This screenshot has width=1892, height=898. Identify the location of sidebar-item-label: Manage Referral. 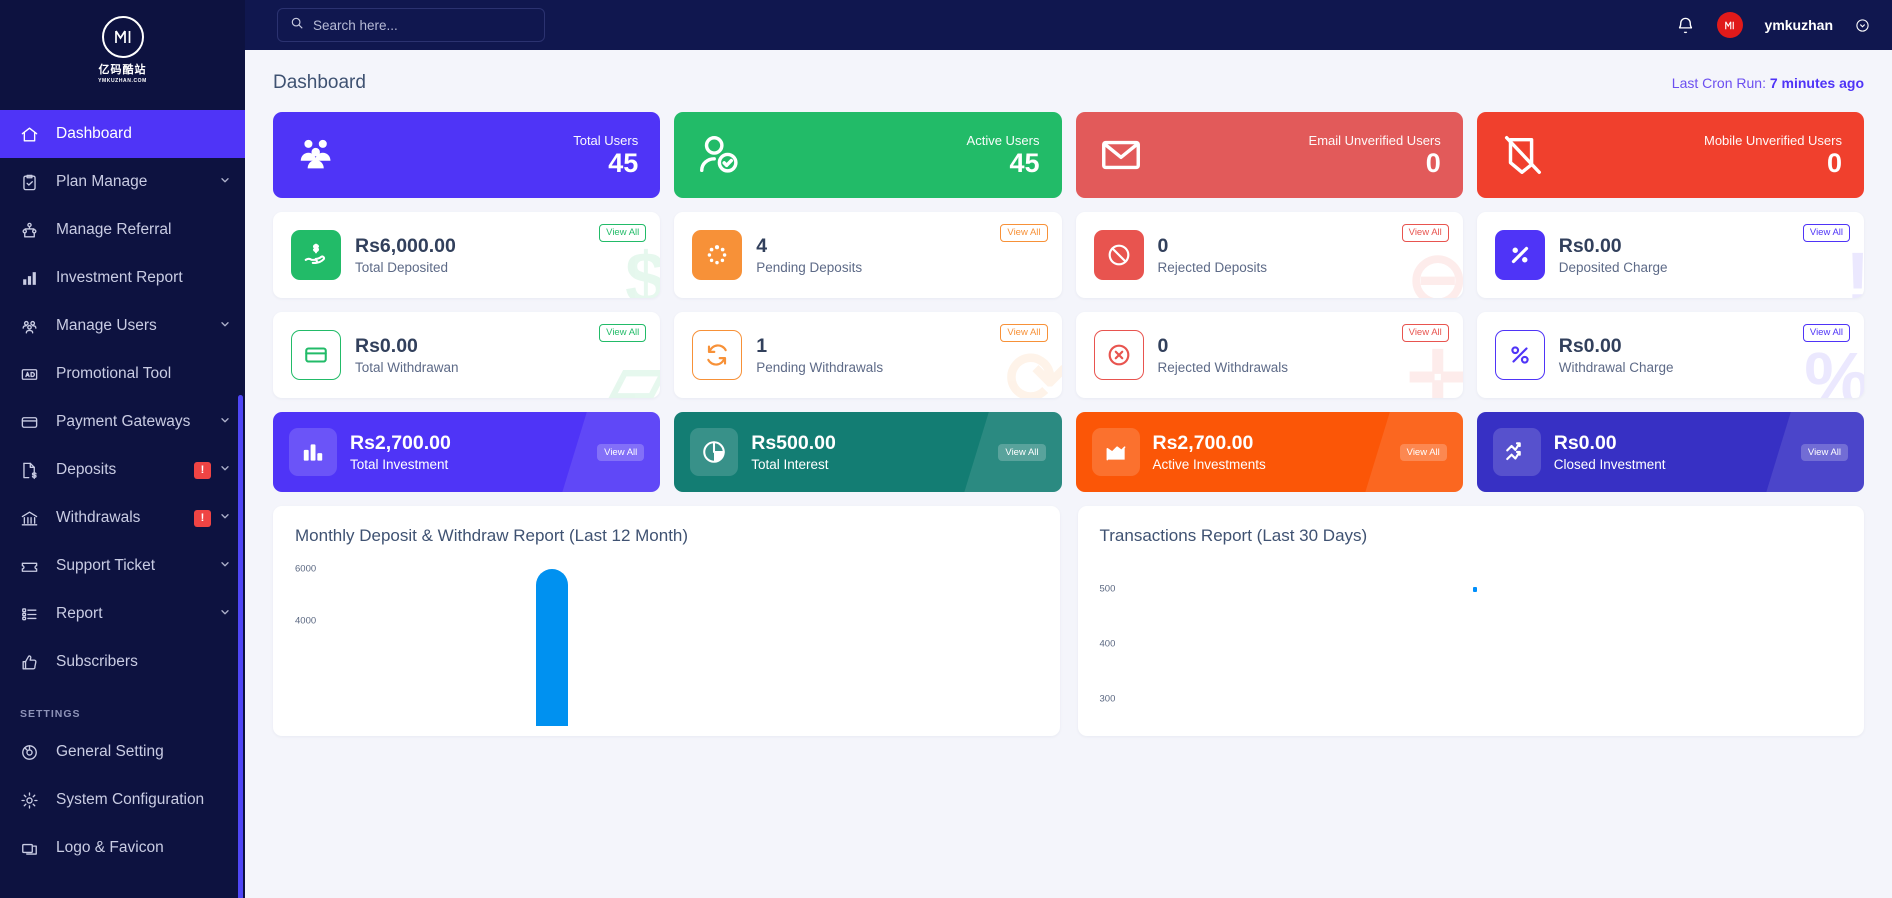
(114, 229).